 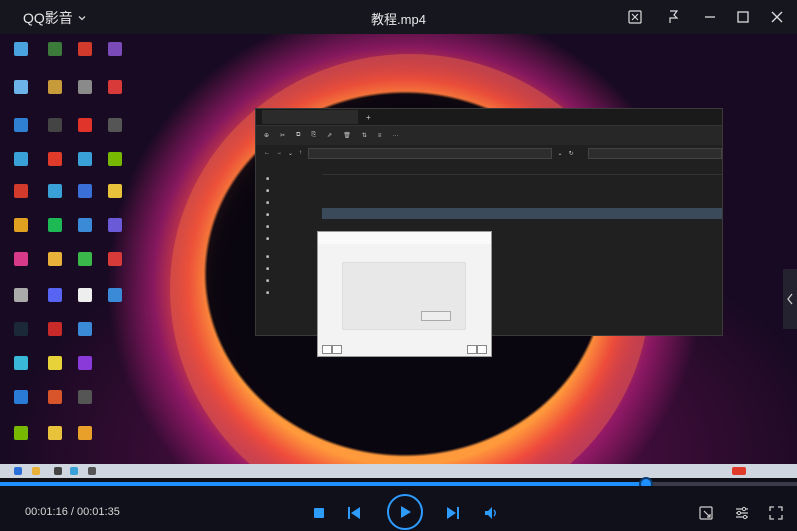 I want to click on minimize-icon, so click(x=710, y=17).